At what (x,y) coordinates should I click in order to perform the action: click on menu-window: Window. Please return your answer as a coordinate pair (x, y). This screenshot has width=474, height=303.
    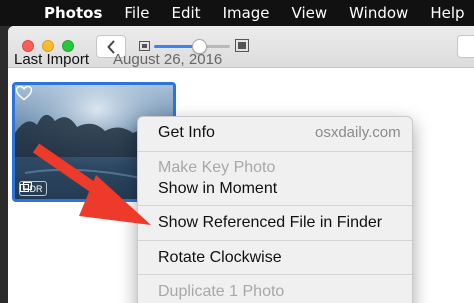
    Looking at the image, I should click on (378, 13).